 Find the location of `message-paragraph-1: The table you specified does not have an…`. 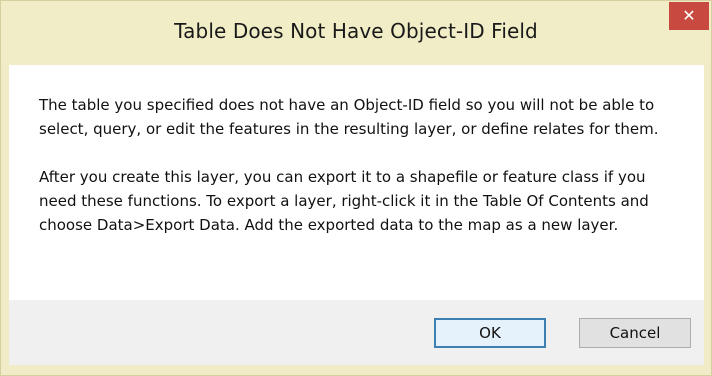

message-paragraph-1: The table you specified does not have an… is located at coordinates (349, 117).